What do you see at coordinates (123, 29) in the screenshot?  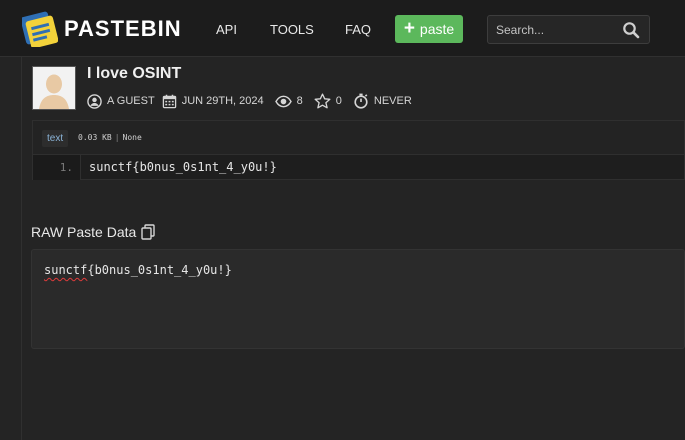 I see `brand-name: PASTEBIN` at bounding box center [123, 29].